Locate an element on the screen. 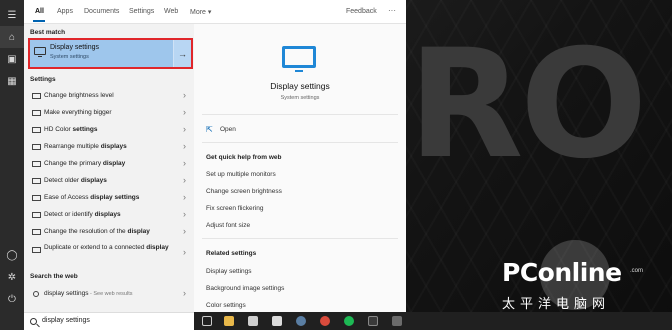 Image resolution: width=672 pixels, height=330 pixels. watermark-chinese: 太平洋电脑网 is located at coordinates (556, 304).